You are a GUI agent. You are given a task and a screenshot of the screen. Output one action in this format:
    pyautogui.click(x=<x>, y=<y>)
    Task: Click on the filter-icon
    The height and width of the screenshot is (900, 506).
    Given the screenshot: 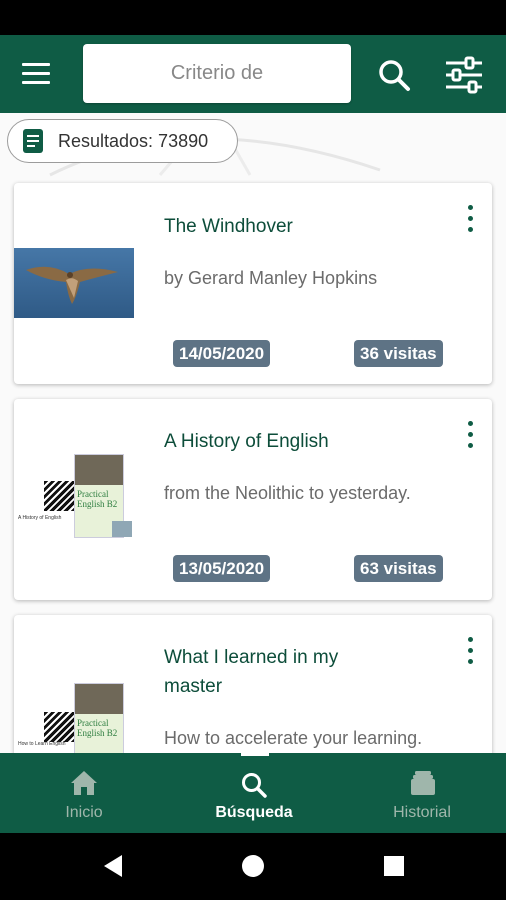 What is the action you would take?
    pyautogui.click(x=464, y=75)
    